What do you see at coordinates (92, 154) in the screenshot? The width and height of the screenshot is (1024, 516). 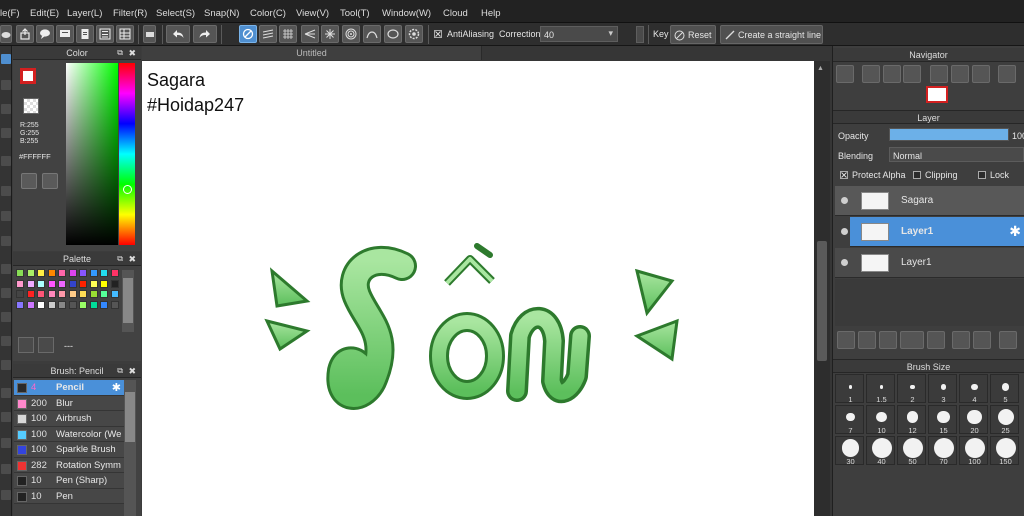 I see `saturation-value-picker` at bounding box center [92, 154].